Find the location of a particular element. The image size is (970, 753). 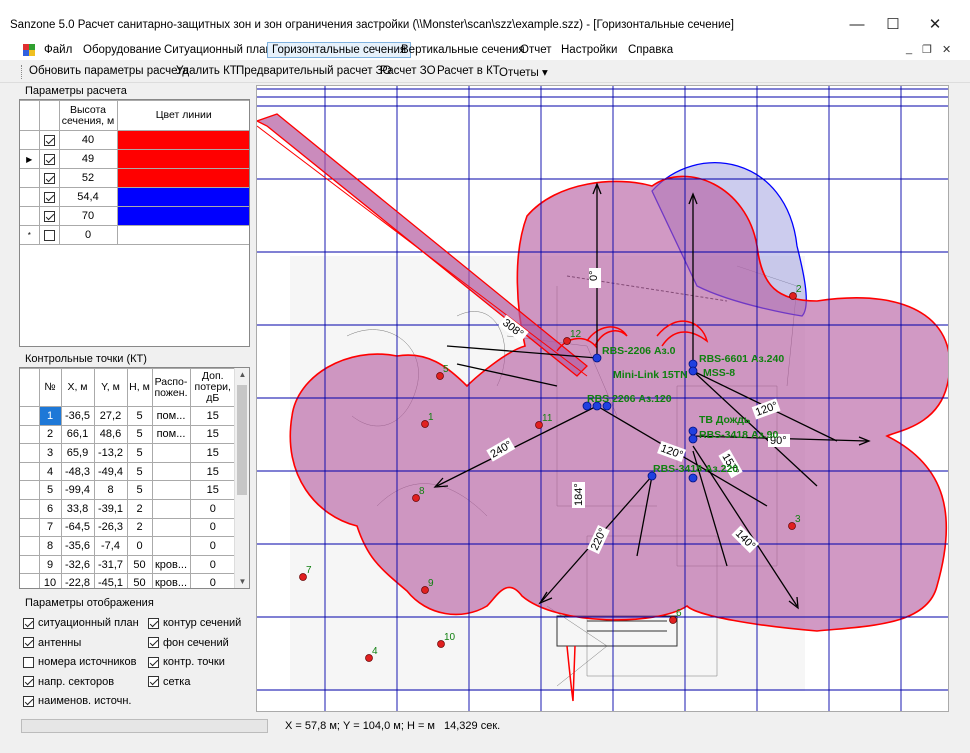

row-height: 40 is located at coordinates (88, 140).